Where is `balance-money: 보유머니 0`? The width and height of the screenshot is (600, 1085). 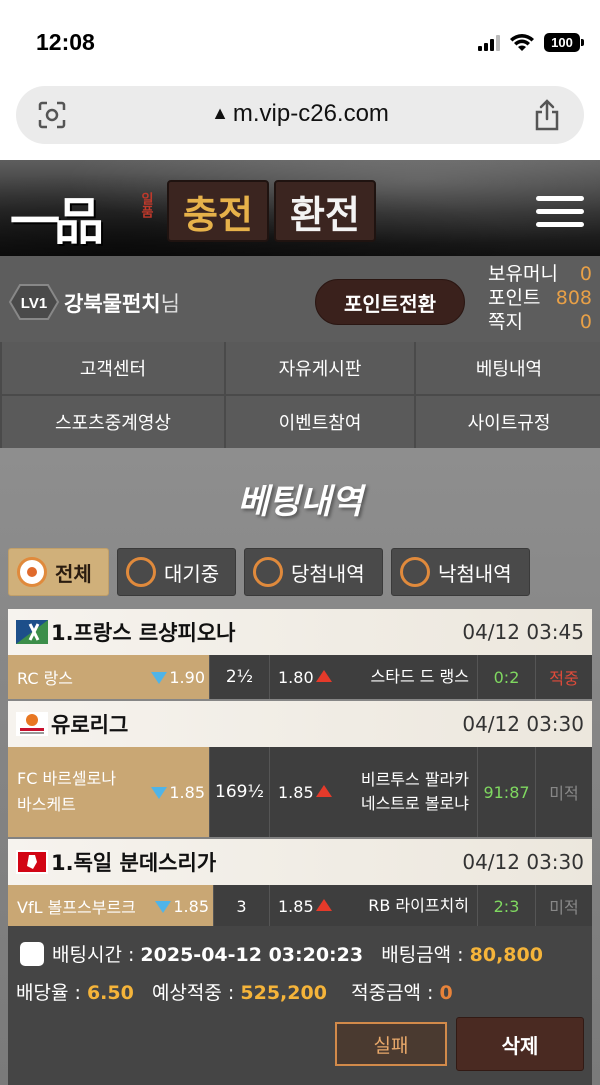 balance-money: 보유머니 0 is located at coordinates (540, 274).